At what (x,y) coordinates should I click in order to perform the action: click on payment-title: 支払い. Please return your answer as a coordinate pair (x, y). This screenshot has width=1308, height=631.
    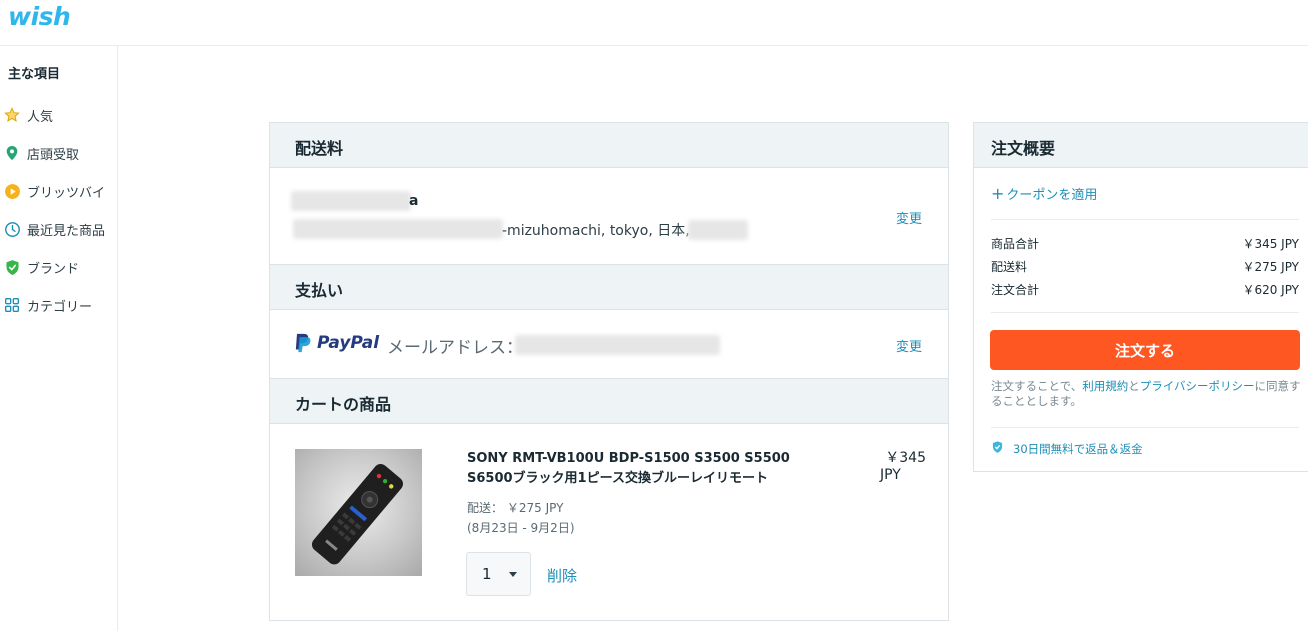
    Looking at the image, I should click on (319, 290).